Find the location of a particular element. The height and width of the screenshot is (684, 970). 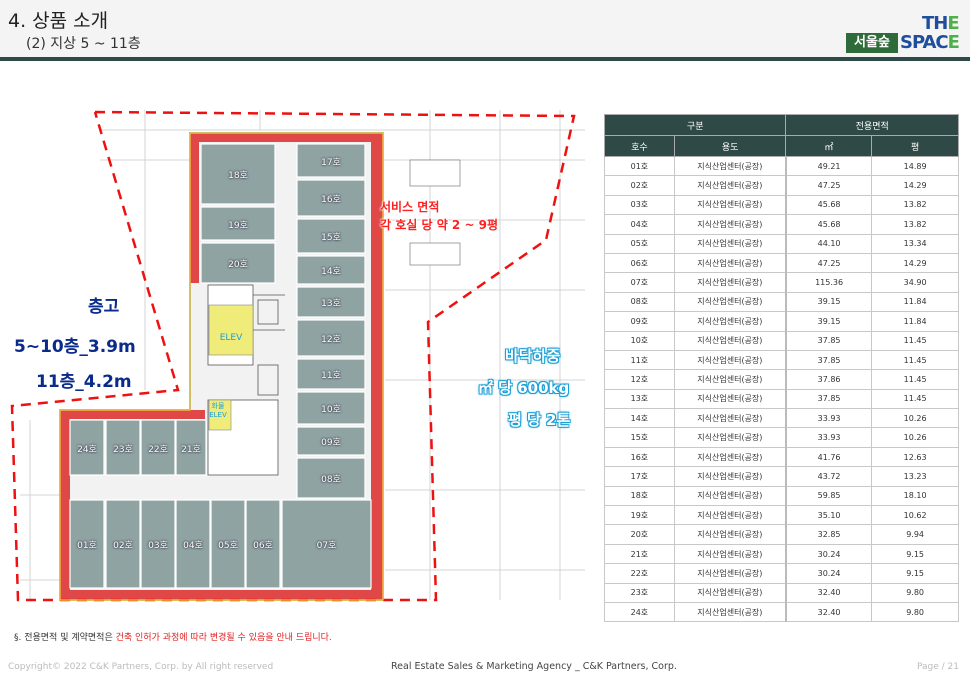

table-row: 21호 지식산업센터(공장) 30.24 9.15 is located at coordinates (781, 554).